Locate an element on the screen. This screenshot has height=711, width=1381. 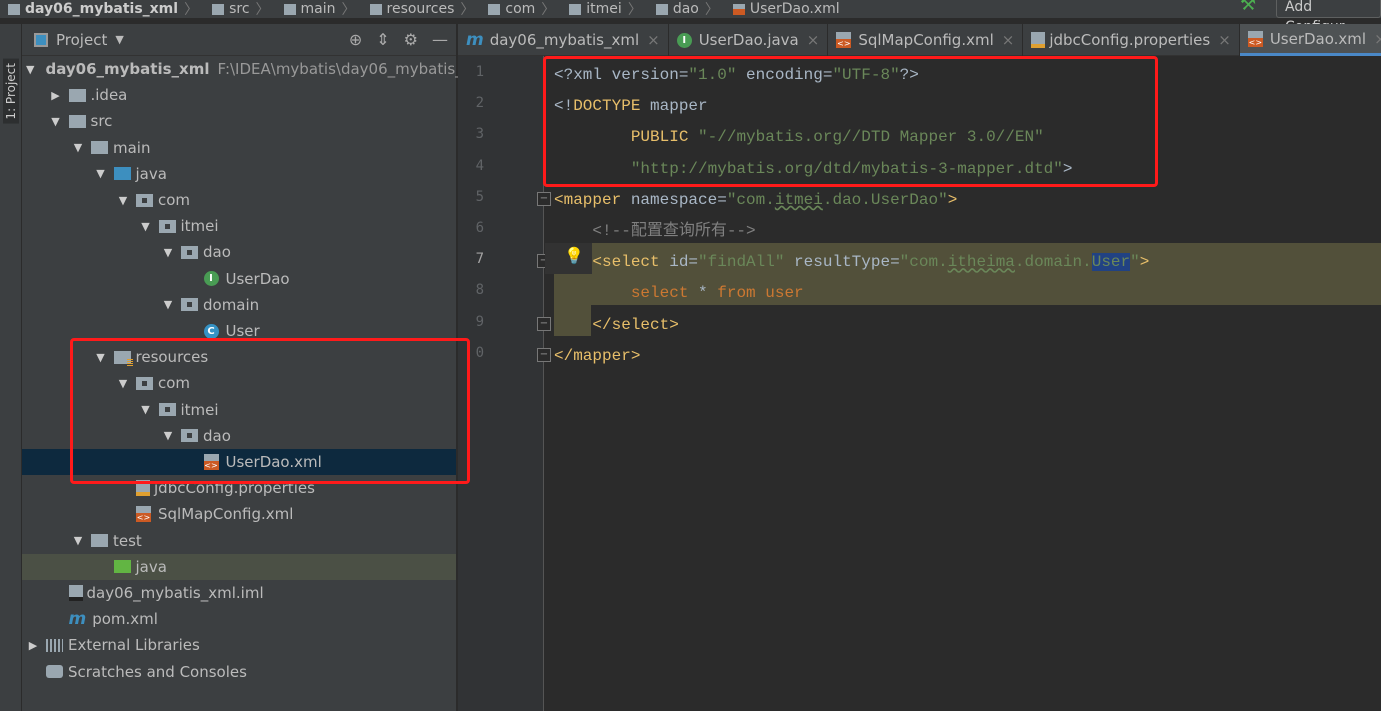
tree-item-label: main is located at coordinates (132, 147).